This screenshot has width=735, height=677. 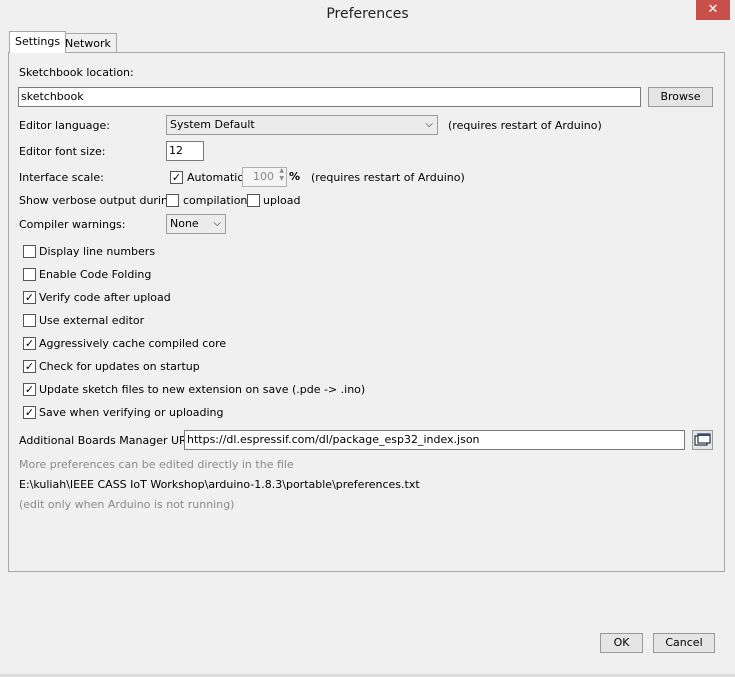 What do you see at coordinates (215, 177) in the screenshot?
I see `automatic-label: Automatic` at bounding box center [215, 177].